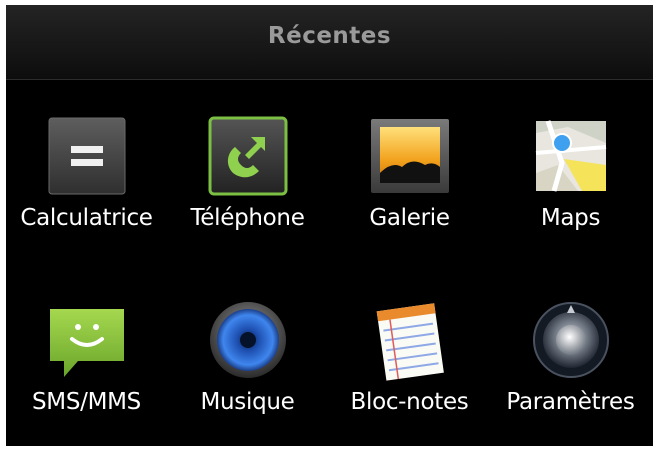  I want to click on app-label: SMS/MMS, so click(86, 402).